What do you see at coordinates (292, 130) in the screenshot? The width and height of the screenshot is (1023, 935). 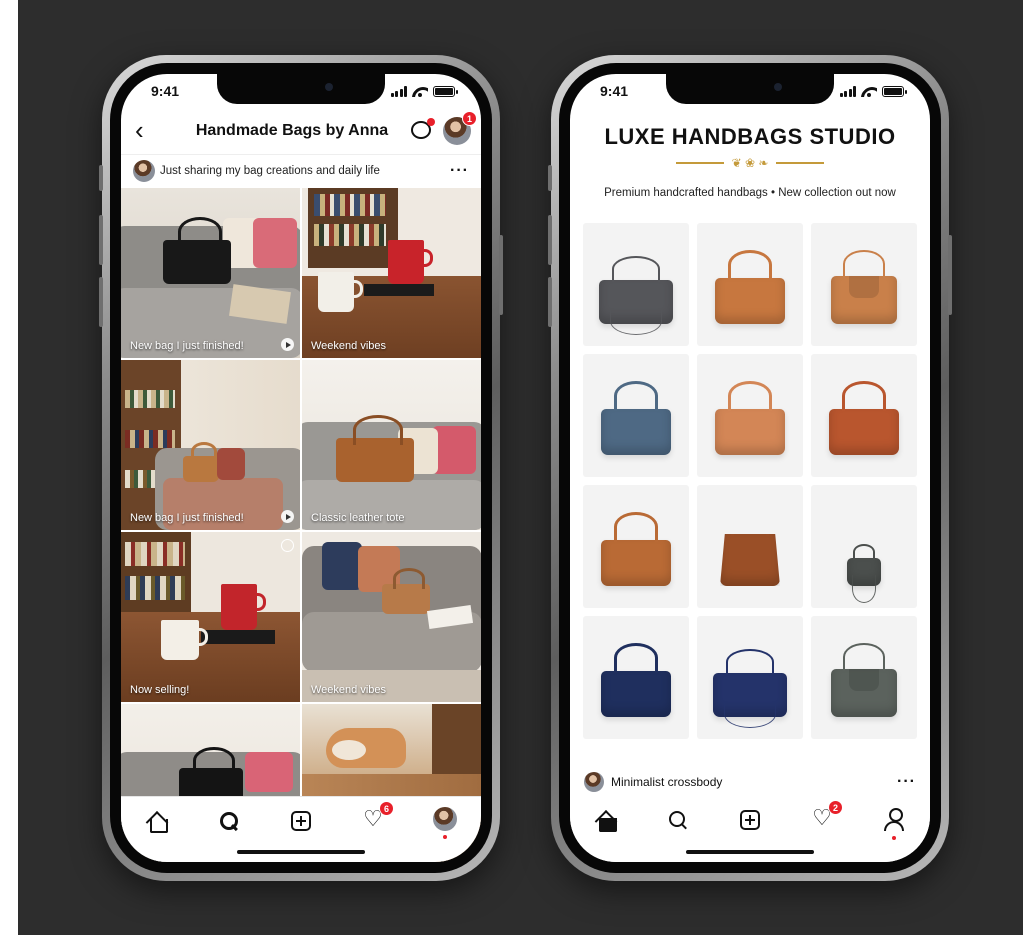 I see `page-title: Handmade Bags by Anna` at bounding box center [292, 130].